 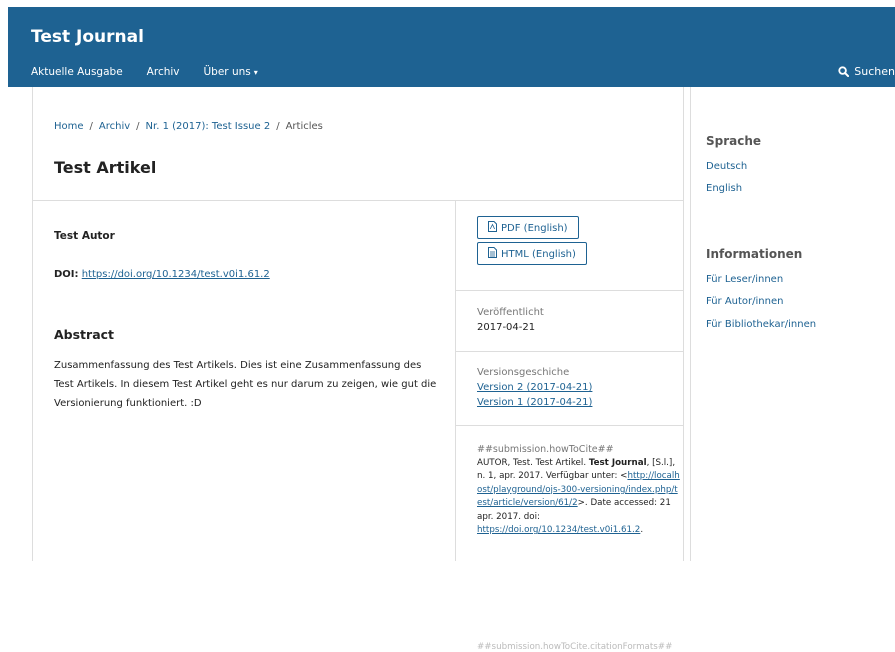 I want to click on info-link-librarians: Für Bibliothekar/innen, so click(x=761, y=324).